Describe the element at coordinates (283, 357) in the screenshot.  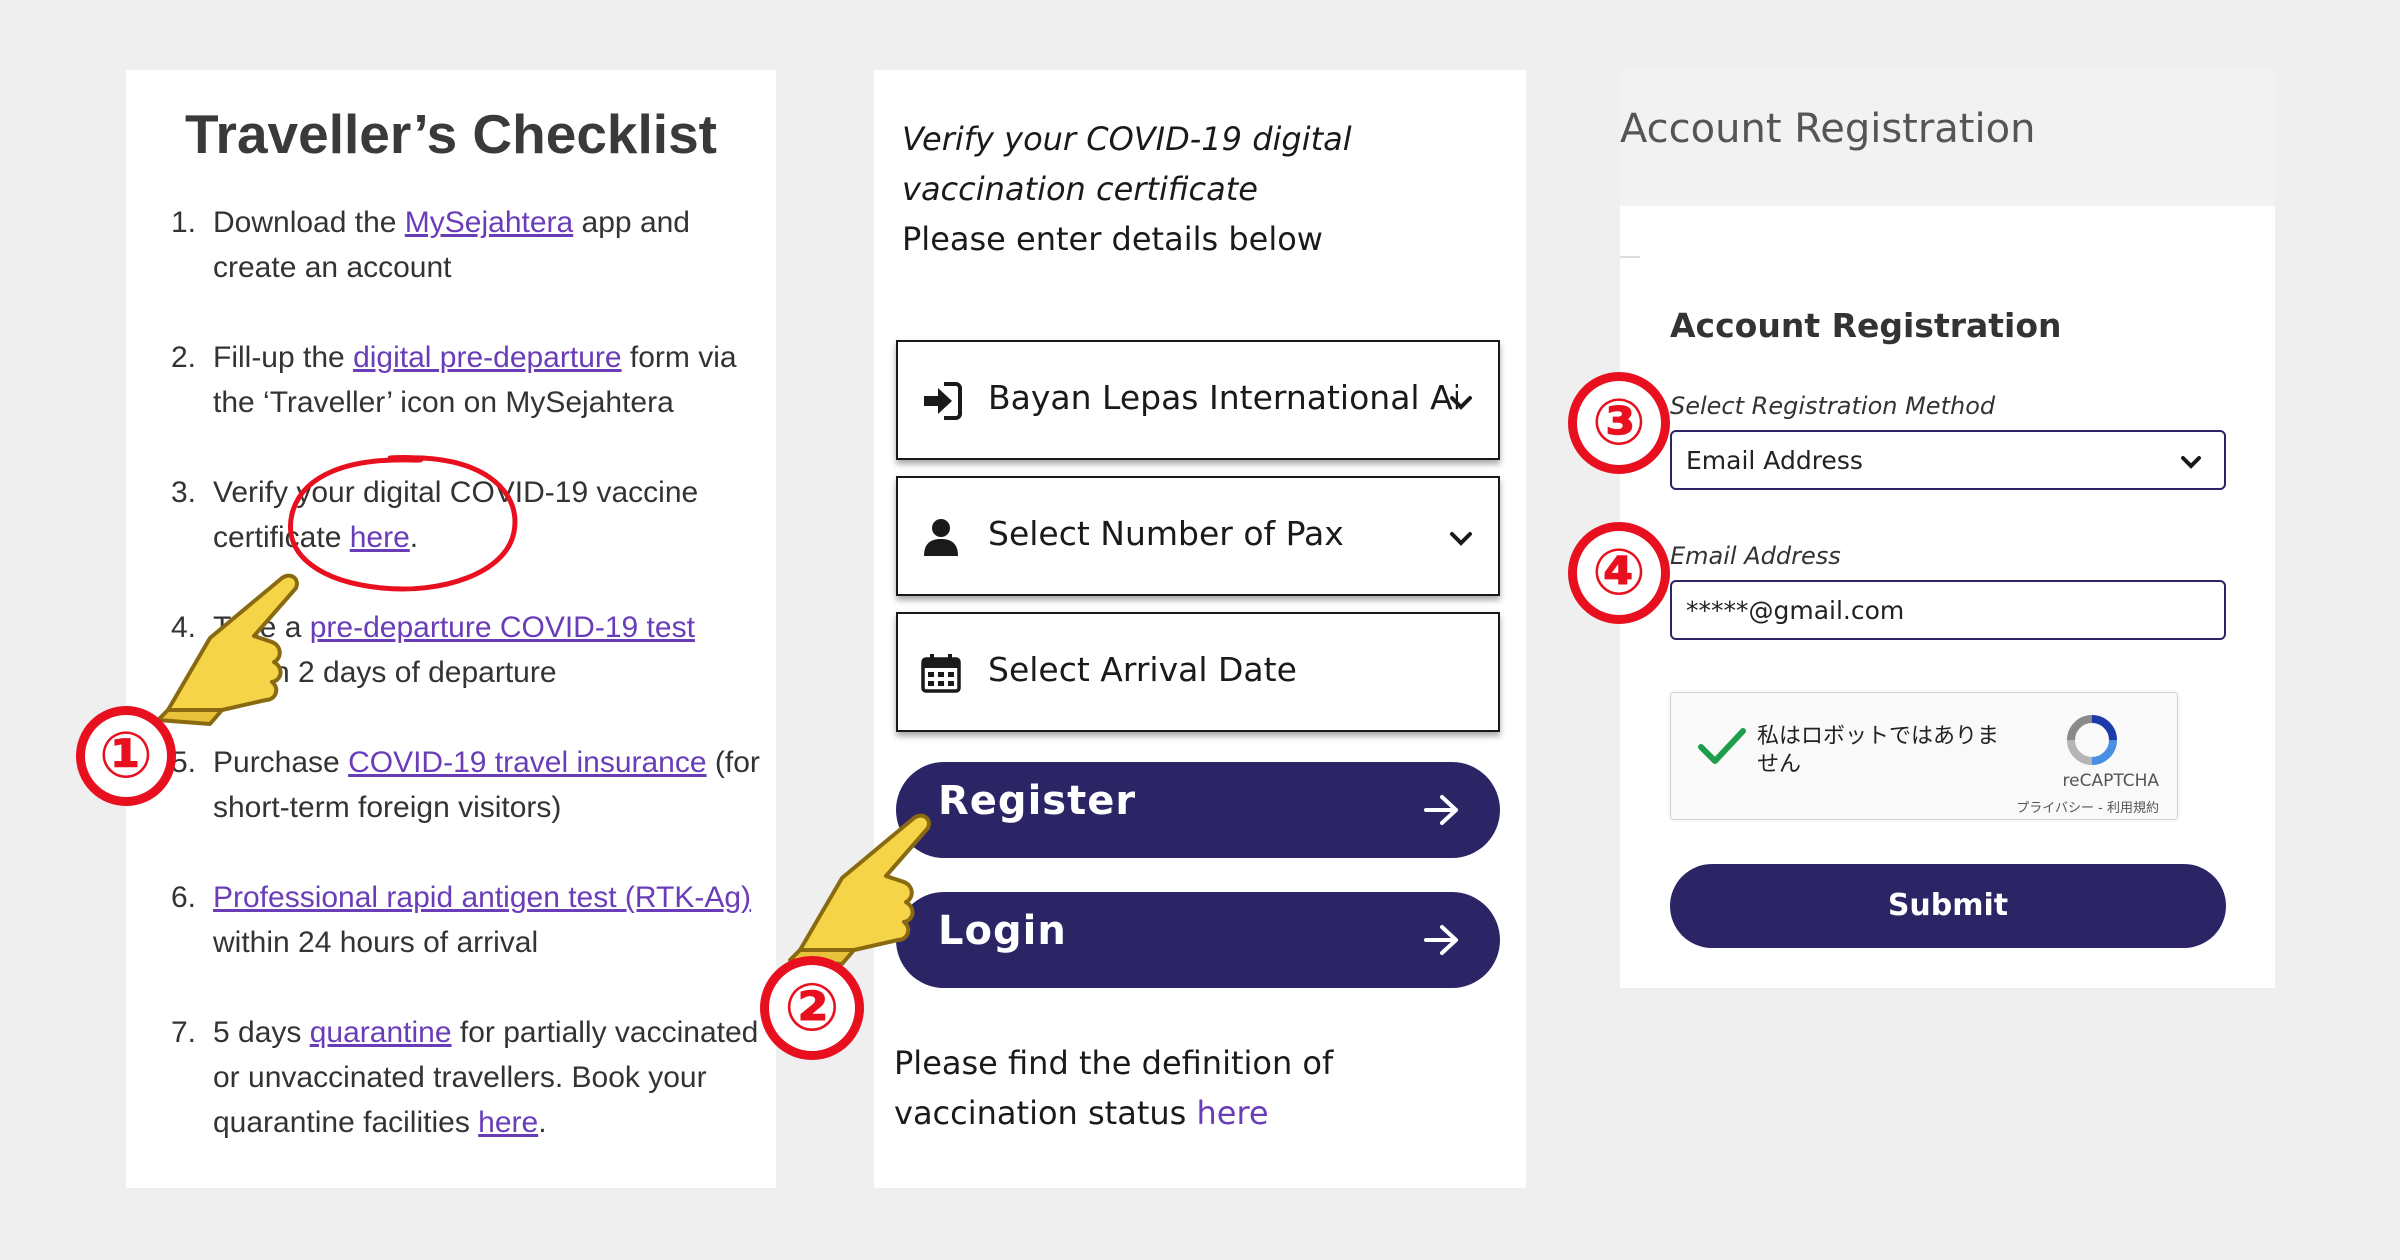
I see `item-text: Fill-up the` at that location.